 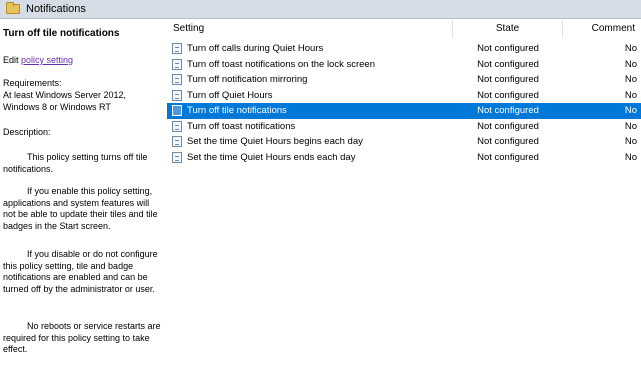 What do you see at coordinates (271, 157) in the screenshot?
I see `setting-name: Set the time Quiet Hours ends each day` at bounding box center [271, 157].